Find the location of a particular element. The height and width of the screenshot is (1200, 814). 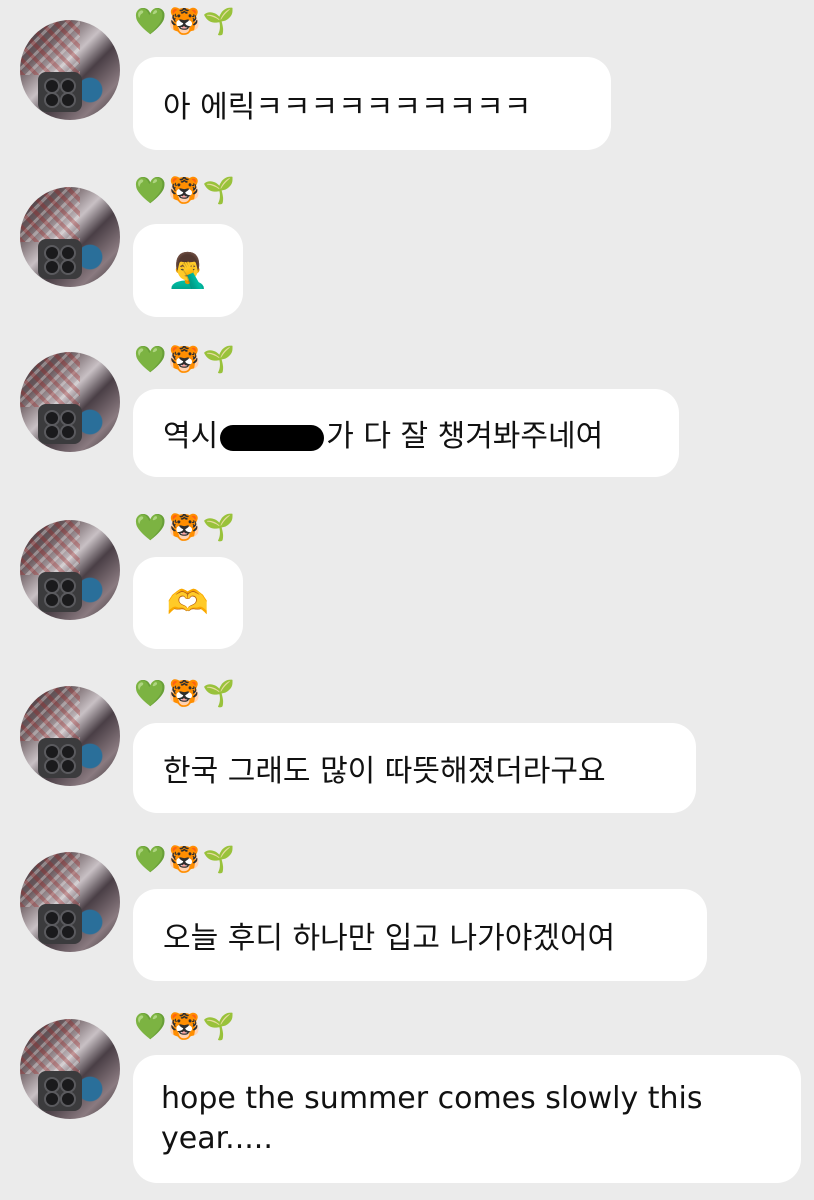

message-row: 💚🐯🌱 오늘 후디 하나만 입고 나가야겠어여 is located at coordinates (407, 912).